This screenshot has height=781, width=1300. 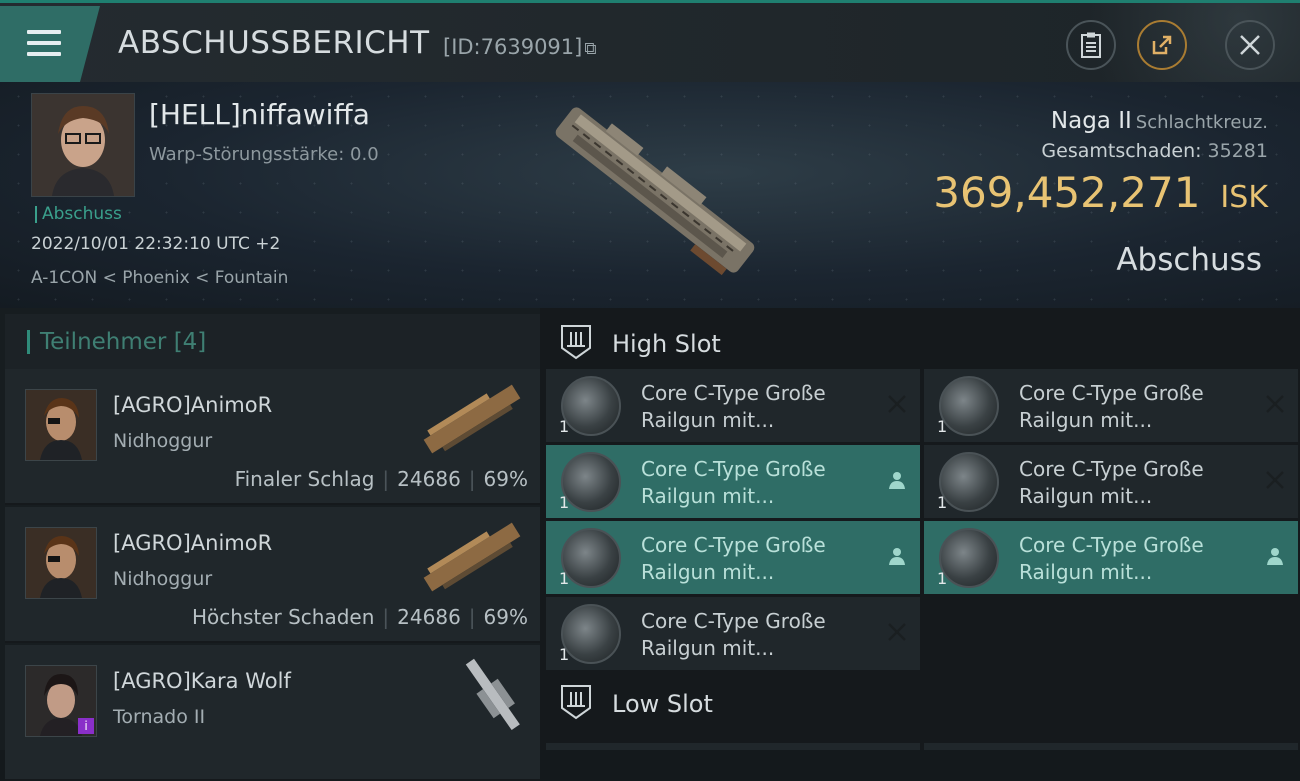 I want to click on high-slot-label: High Slot, so click(x=666, y=344).